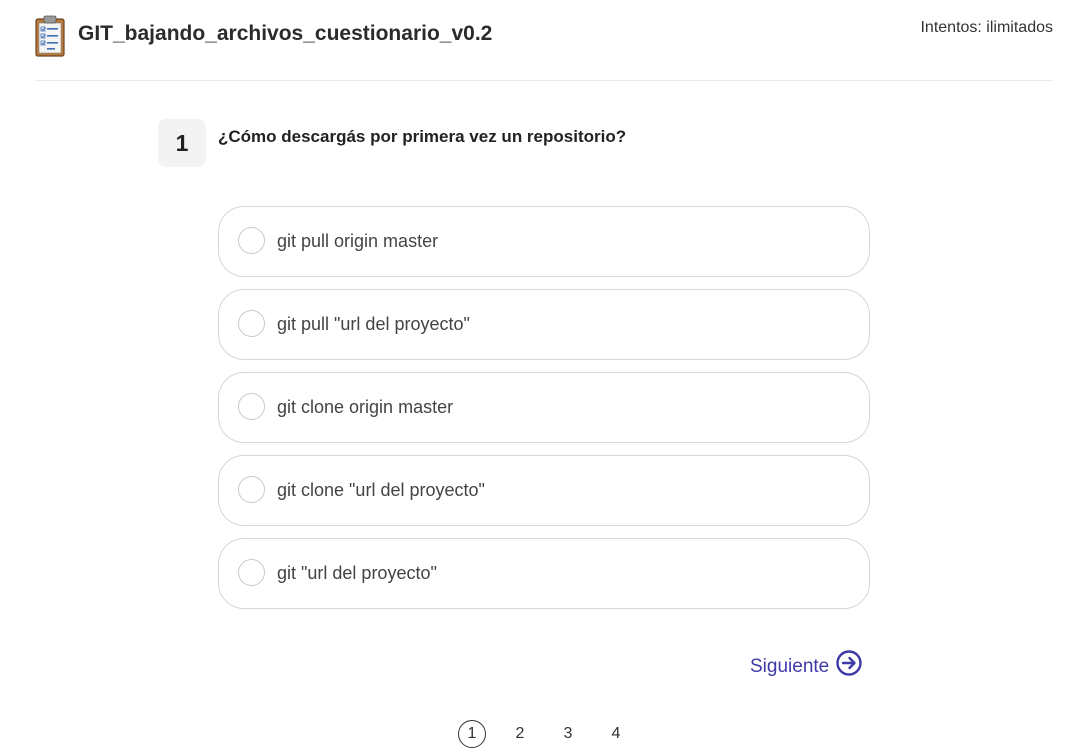 This screenshot has height=751, width=1086. What do you see at coordinates (357, 573) in the screenshot?
I see `answer-option-label: git "url del proyecto"` at bounding box center [357, 573].